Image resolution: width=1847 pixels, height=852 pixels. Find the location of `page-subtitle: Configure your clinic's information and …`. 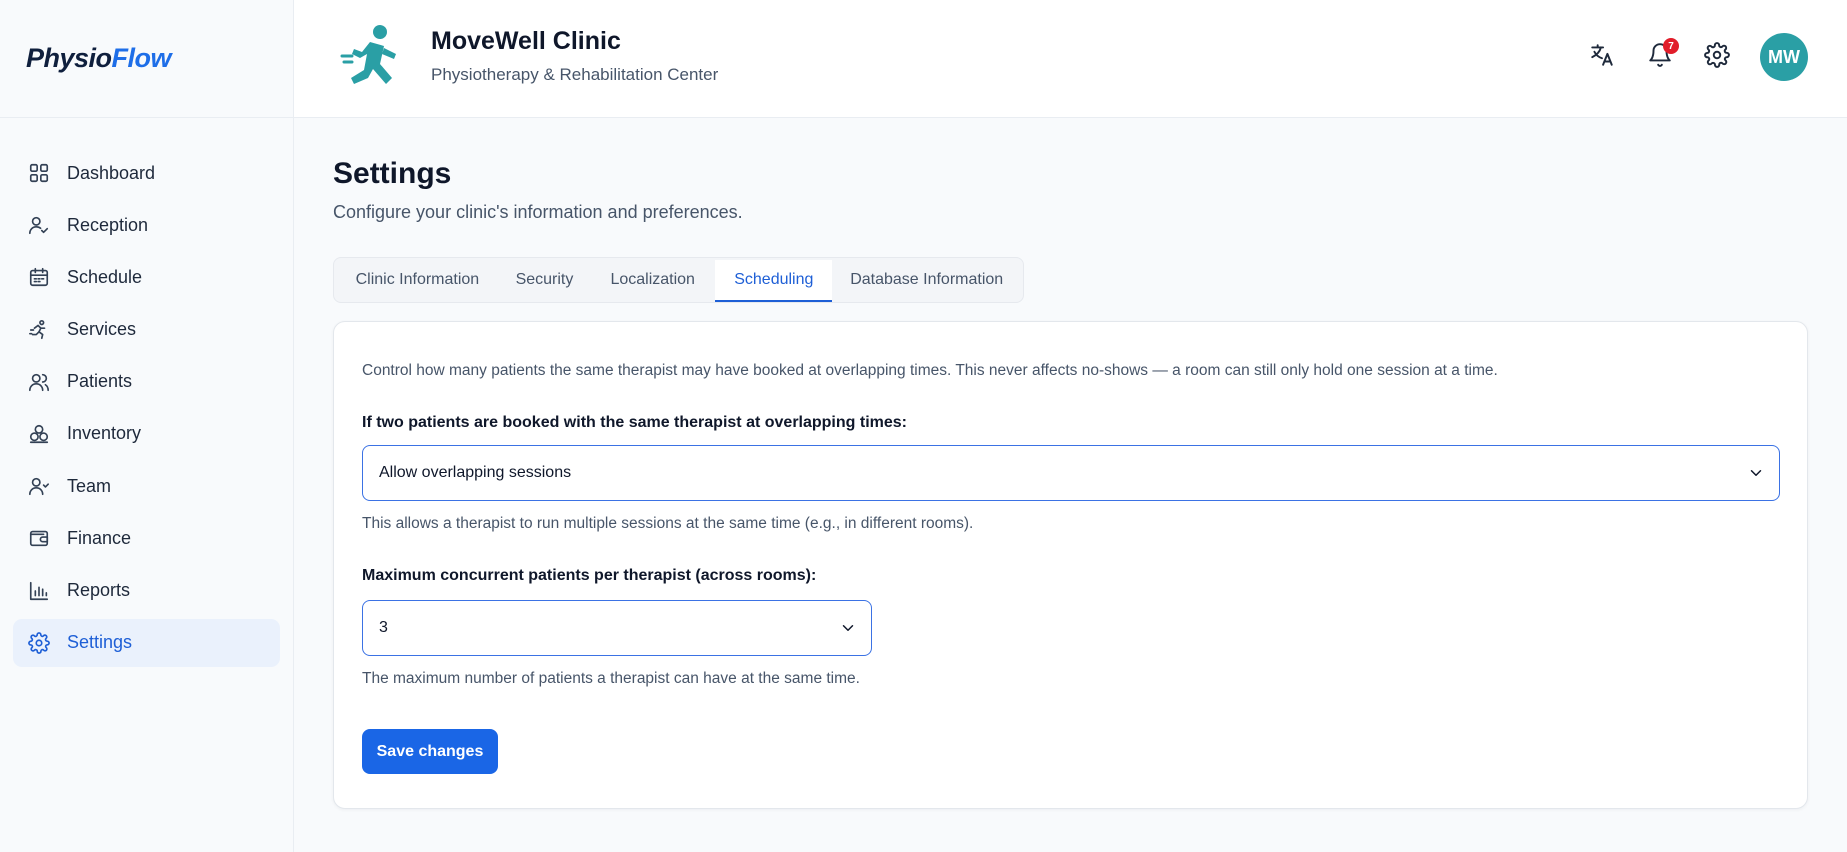

page-subtitle: Configure your clinic's information and … is located at coordinates (538, 212).